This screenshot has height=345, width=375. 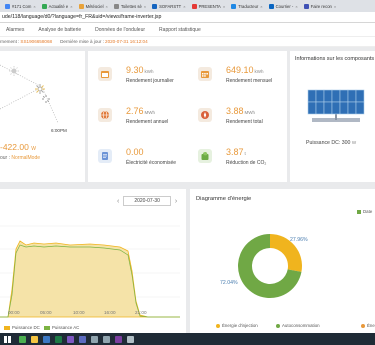 I want to click on legend-injection: Énergie d'injection, so click(x=237, y=325).